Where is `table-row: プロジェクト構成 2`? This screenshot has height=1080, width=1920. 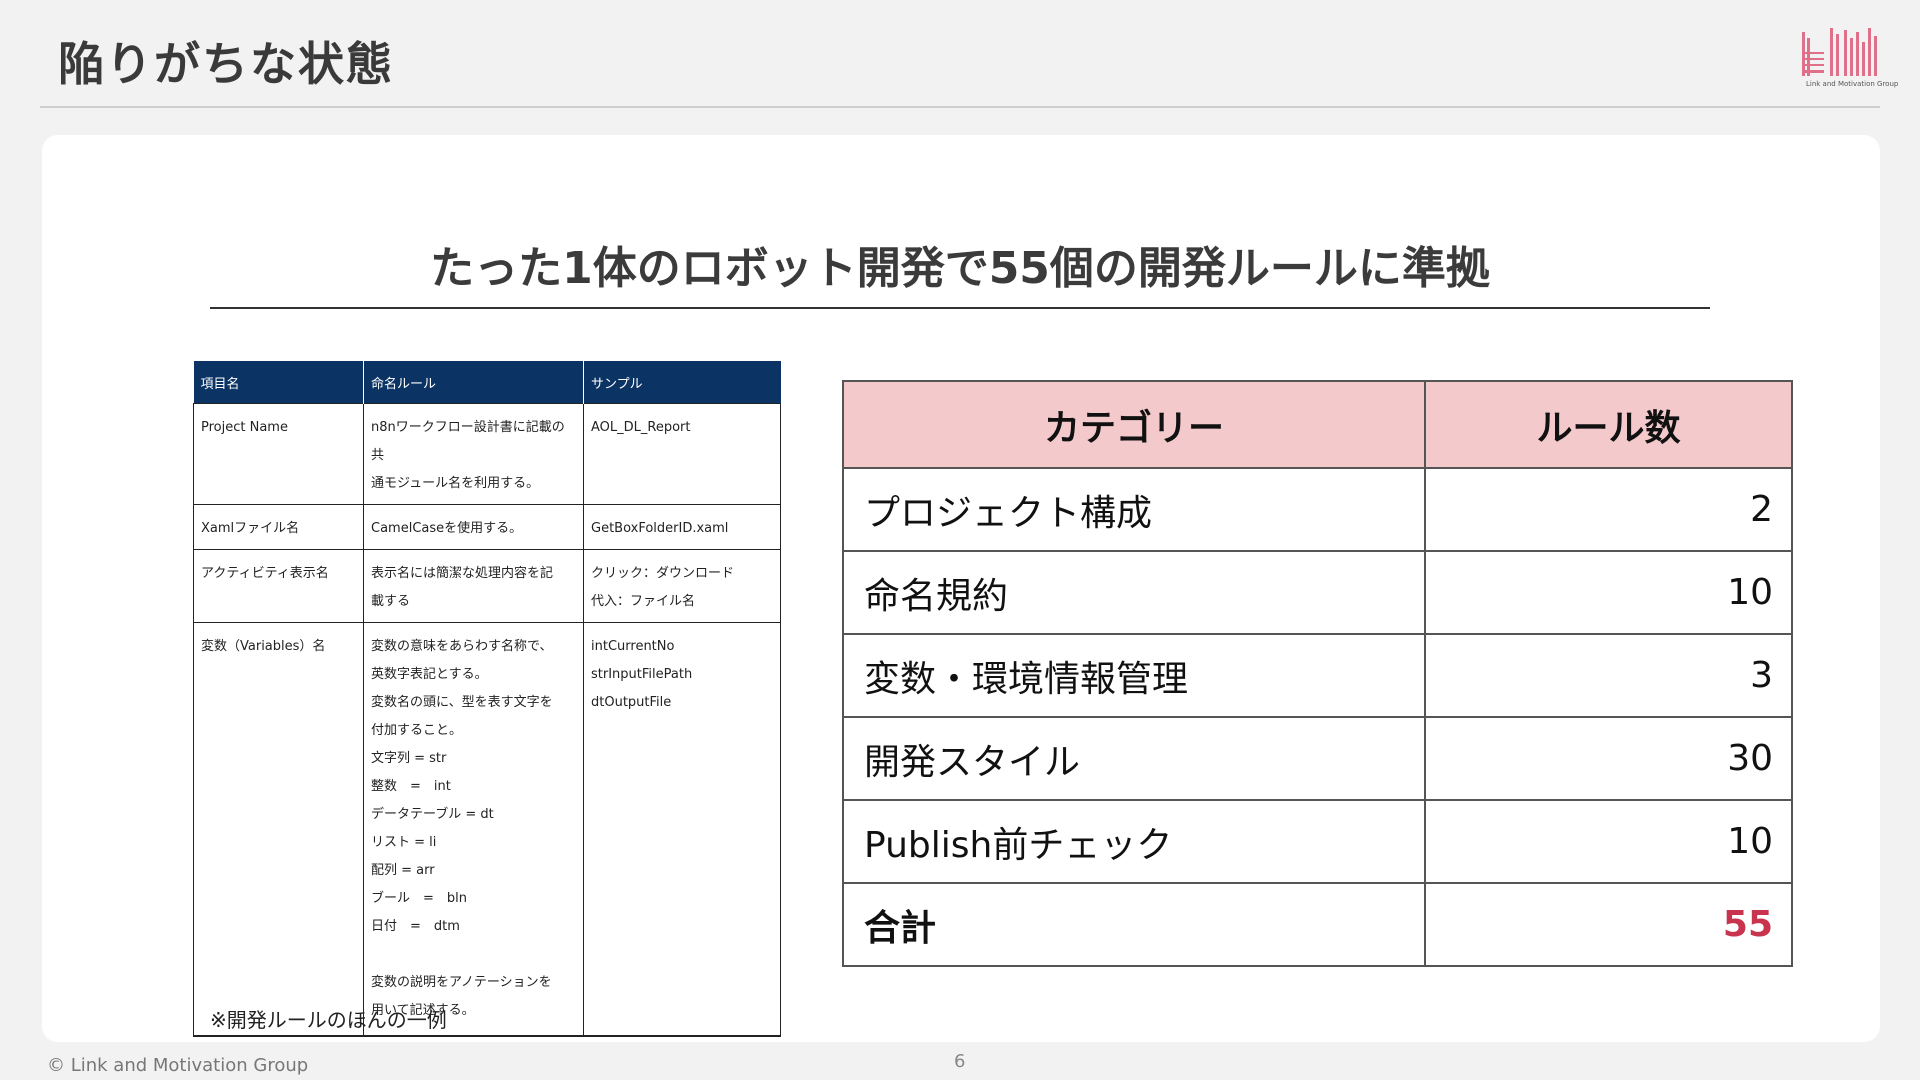
table-row: プロジェクト構成 2 is located at coordinates (1317, 509).